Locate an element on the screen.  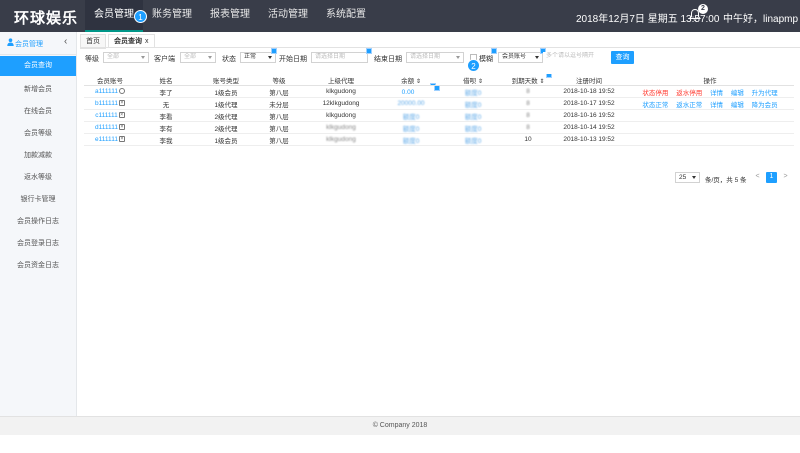
tab-member-query-label: 会员查询 is located at coordinates (128, 41).